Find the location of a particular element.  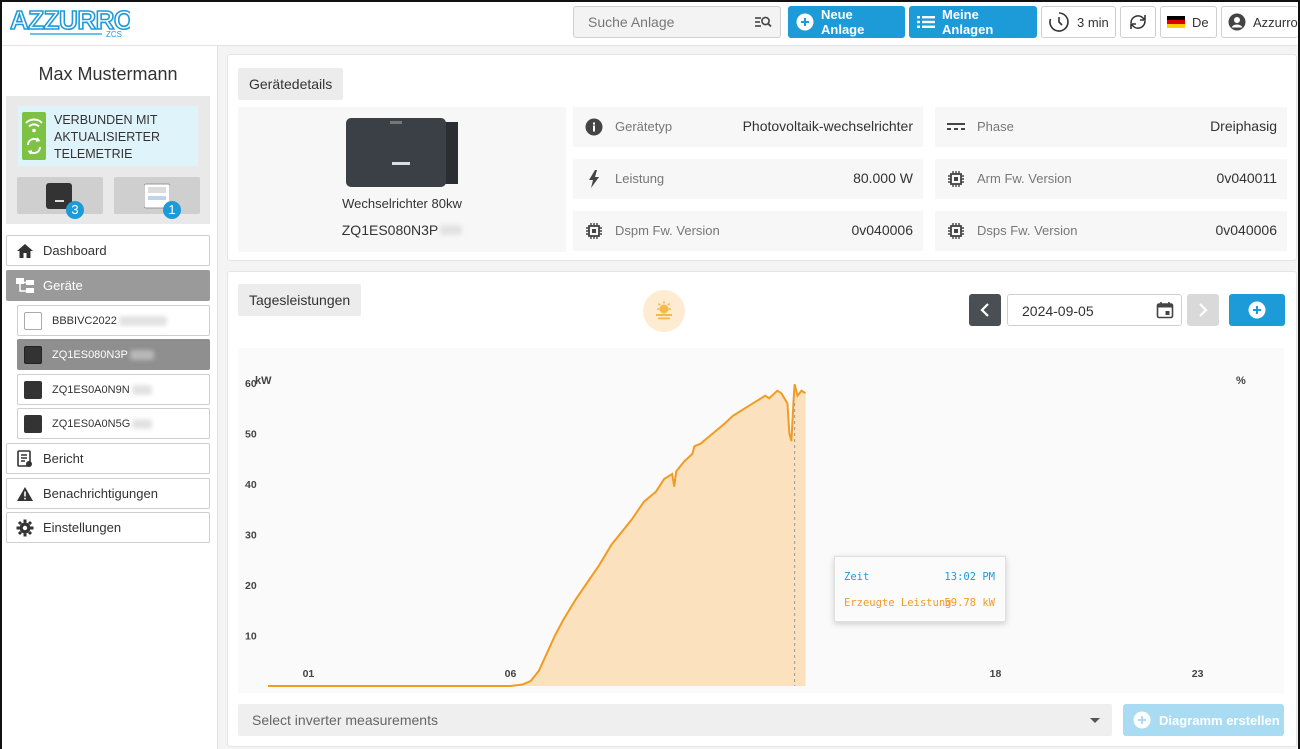

arm-fw-value: 0v040011 is located at coordinates (1246, 178).